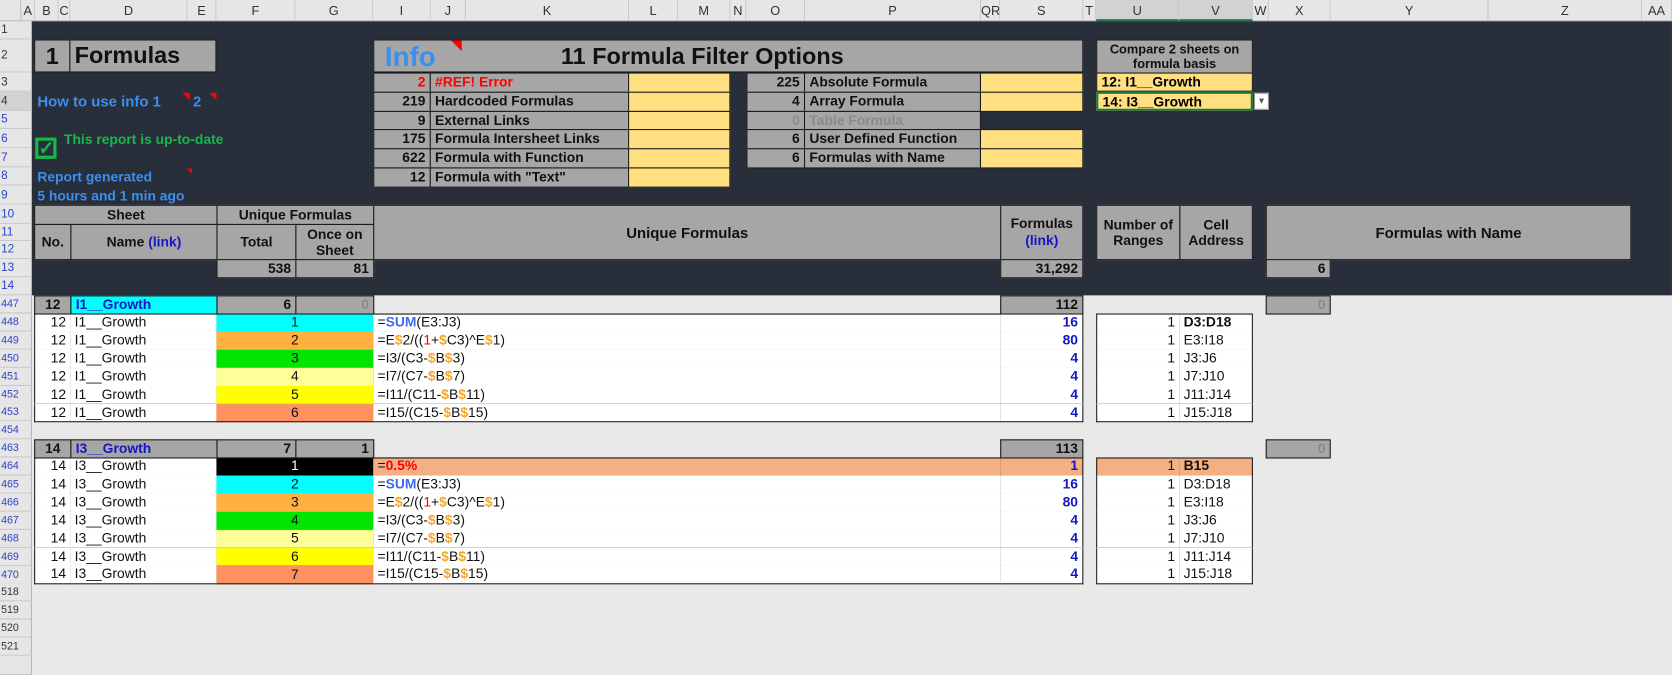 The width and height of the screenshot is (1672, 675). What do you see at coordinates (16, 592) in the screenshot?
I see `row-header-518: 518` at bounding box center [16, 592].